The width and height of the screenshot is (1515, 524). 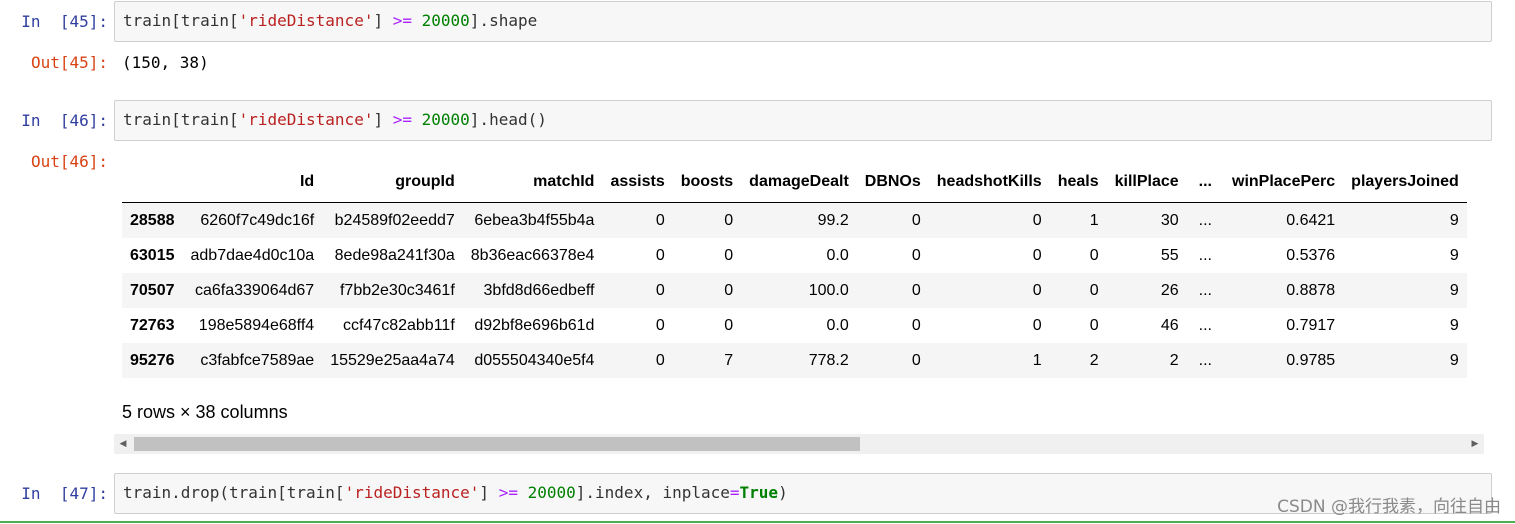 I want to click on table-cell: 99.2, so click(x=833, y=220).